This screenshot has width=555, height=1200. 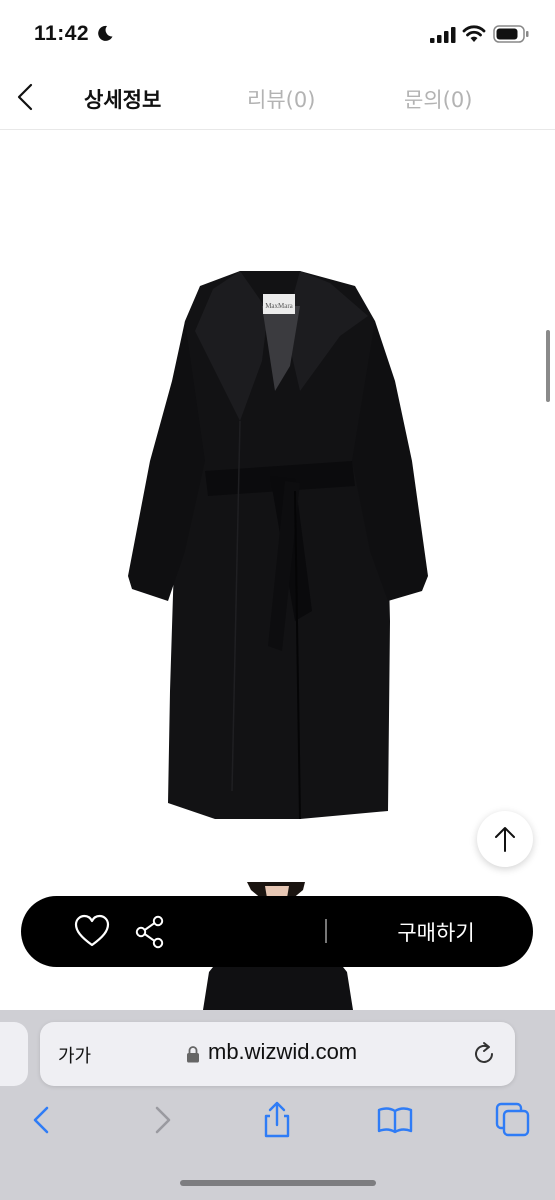 What do you see at coordinates (326, 931) in the screenshot?
I see `divider` at bounding box center [326, 931].